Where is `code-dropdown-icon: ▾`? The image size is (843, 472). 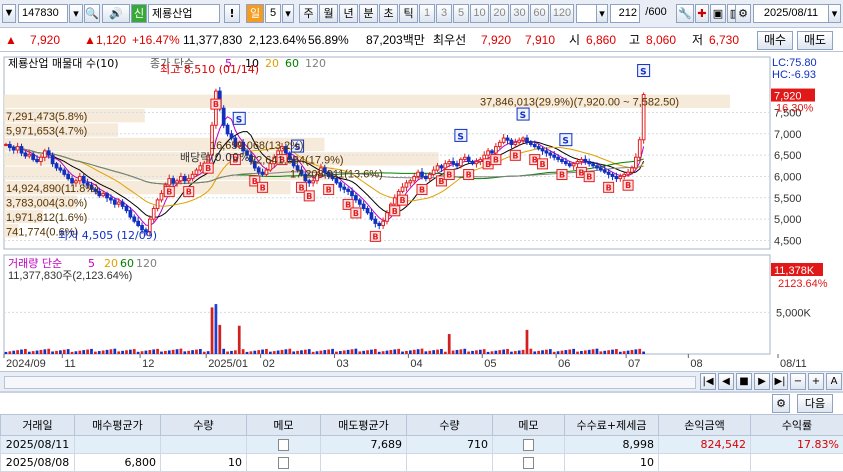 code-dropdown-icon: ▾ is located at coordinates (76, 13).